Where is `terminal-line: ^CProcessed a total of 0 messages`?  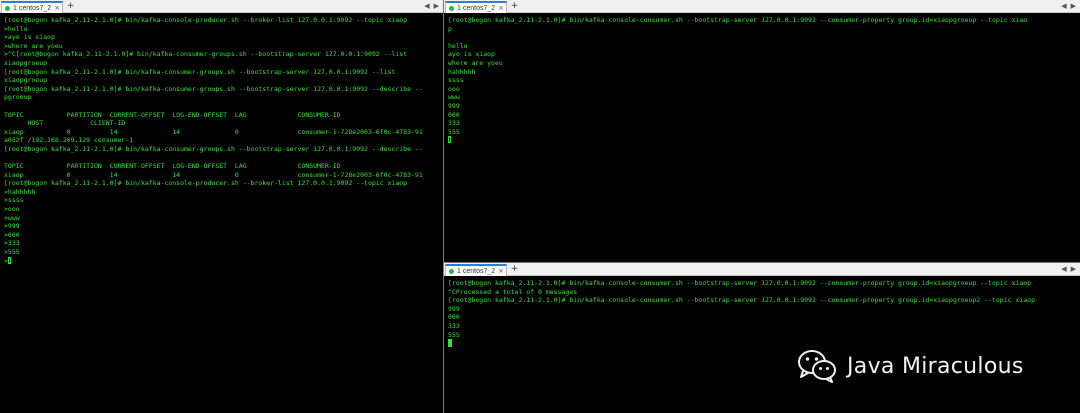 terminal-line: ^CProcessed a total of 0 messages is located at coordinates (513, 291).